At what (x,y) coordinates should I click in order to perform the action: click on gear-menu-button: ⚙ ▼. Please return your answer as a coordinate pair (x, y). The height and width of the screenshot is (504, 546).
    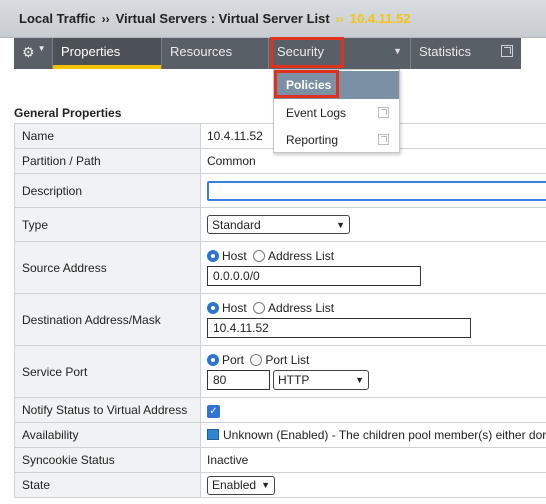
    Looking at the image, I should click on (33, 53).